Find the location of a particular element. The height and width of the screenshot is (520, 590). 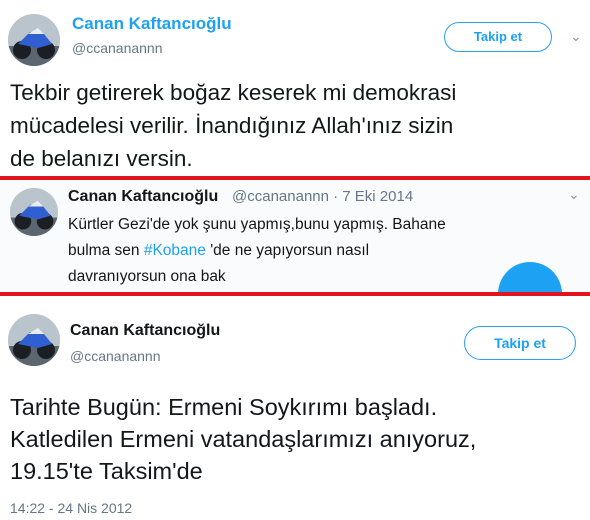

timestamp: 14:22 - 24 Nis 2012 is located at coordinates (71, 508).